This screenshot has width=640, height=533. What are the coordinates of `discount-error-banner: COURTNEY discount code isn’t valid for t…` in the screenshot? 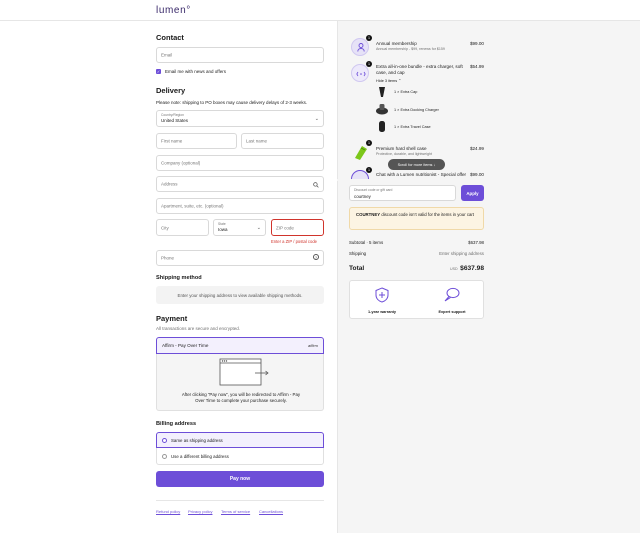 It's located at (416, 218).